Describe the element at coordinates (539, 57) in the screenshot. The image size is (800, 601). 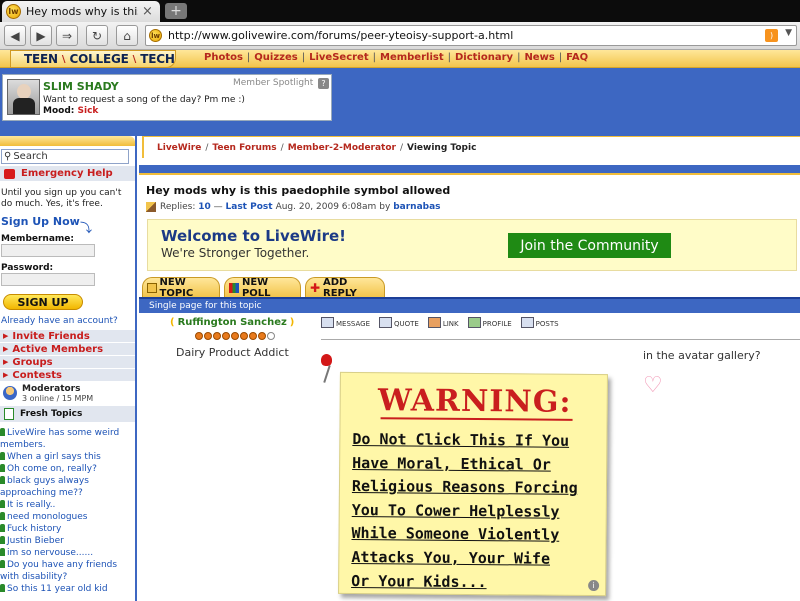
I see `nav-news: News` at that location.